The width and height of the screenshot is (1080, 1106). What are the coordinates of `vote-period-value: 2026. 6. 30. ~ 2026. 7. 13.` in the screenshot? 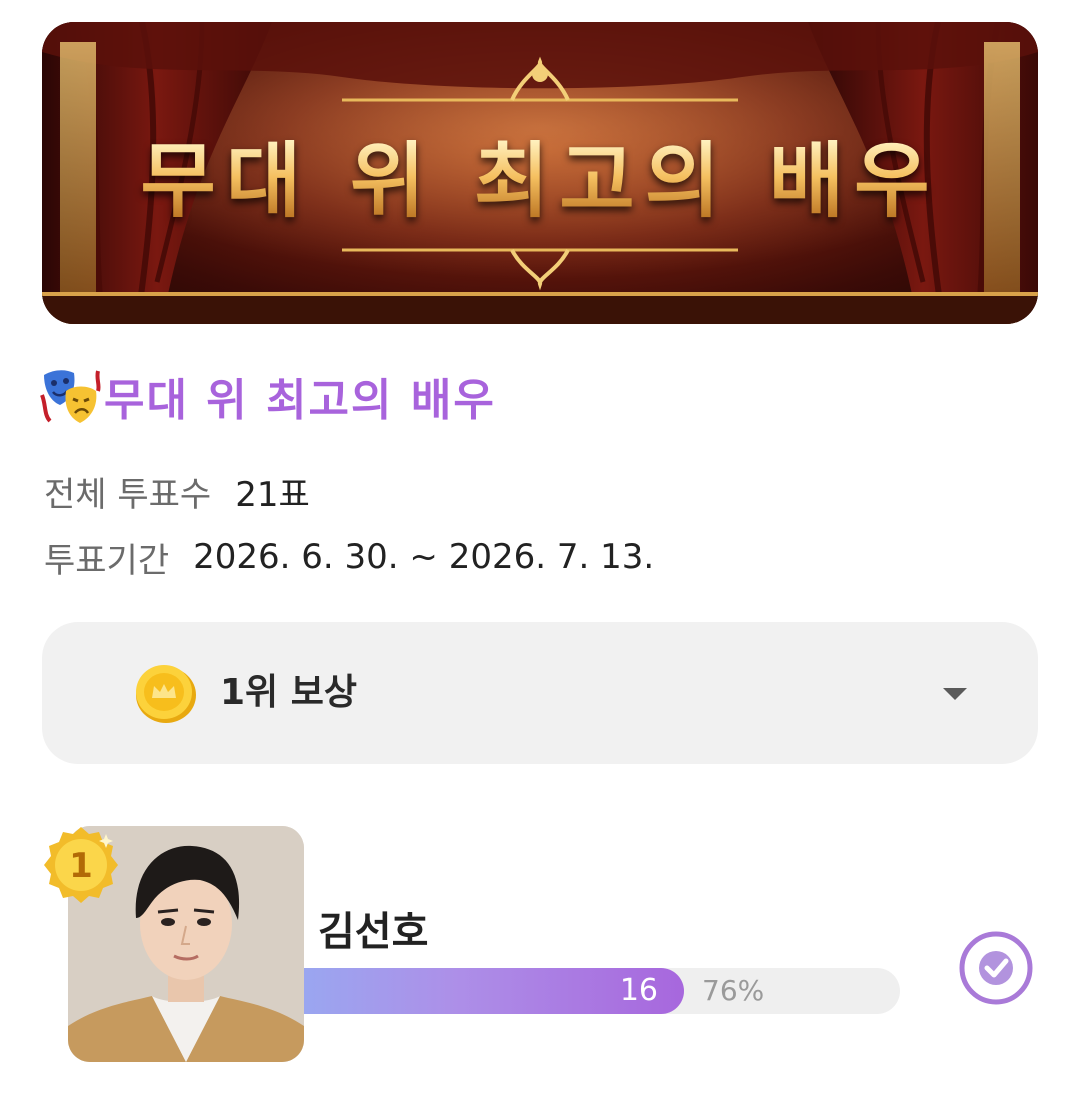 It's located at (424, 557).